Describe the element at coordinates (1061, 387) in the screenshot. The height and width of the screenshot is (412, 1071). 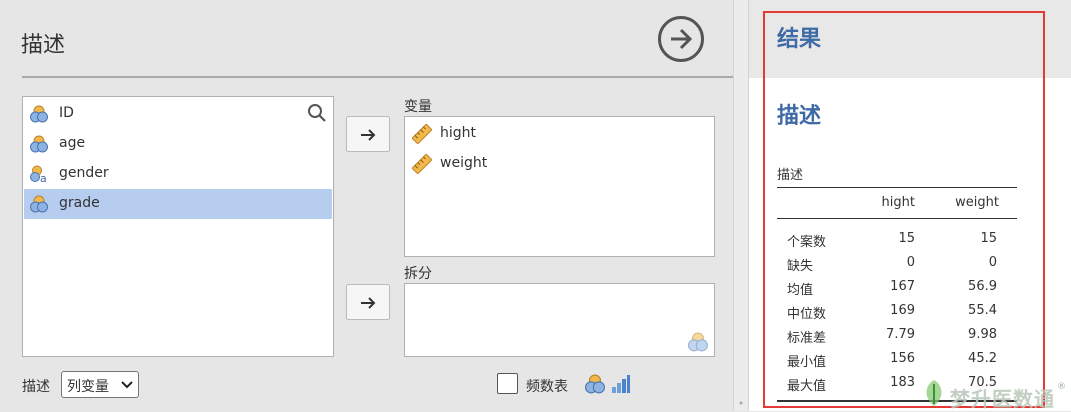
I see `watermark-registered-mark: ®` at that location.